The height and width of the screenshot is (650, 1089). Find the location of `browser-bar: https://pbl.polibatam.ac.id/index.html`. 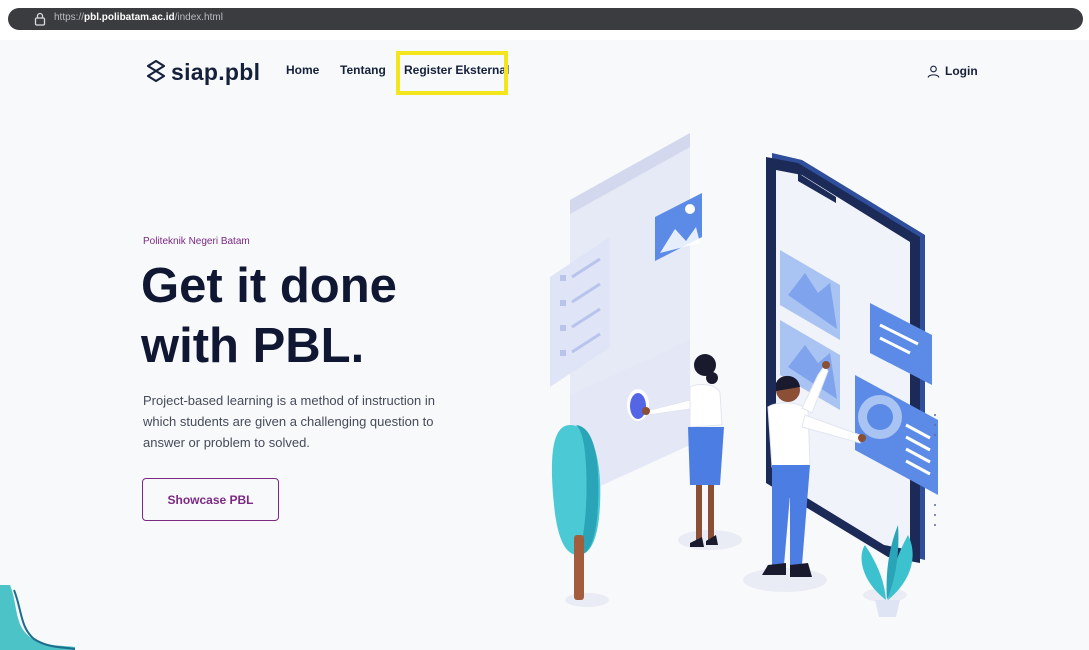

browser-bar: https://pbl.polibatam.ac.id/index.html is located at coordinates (544, 20).